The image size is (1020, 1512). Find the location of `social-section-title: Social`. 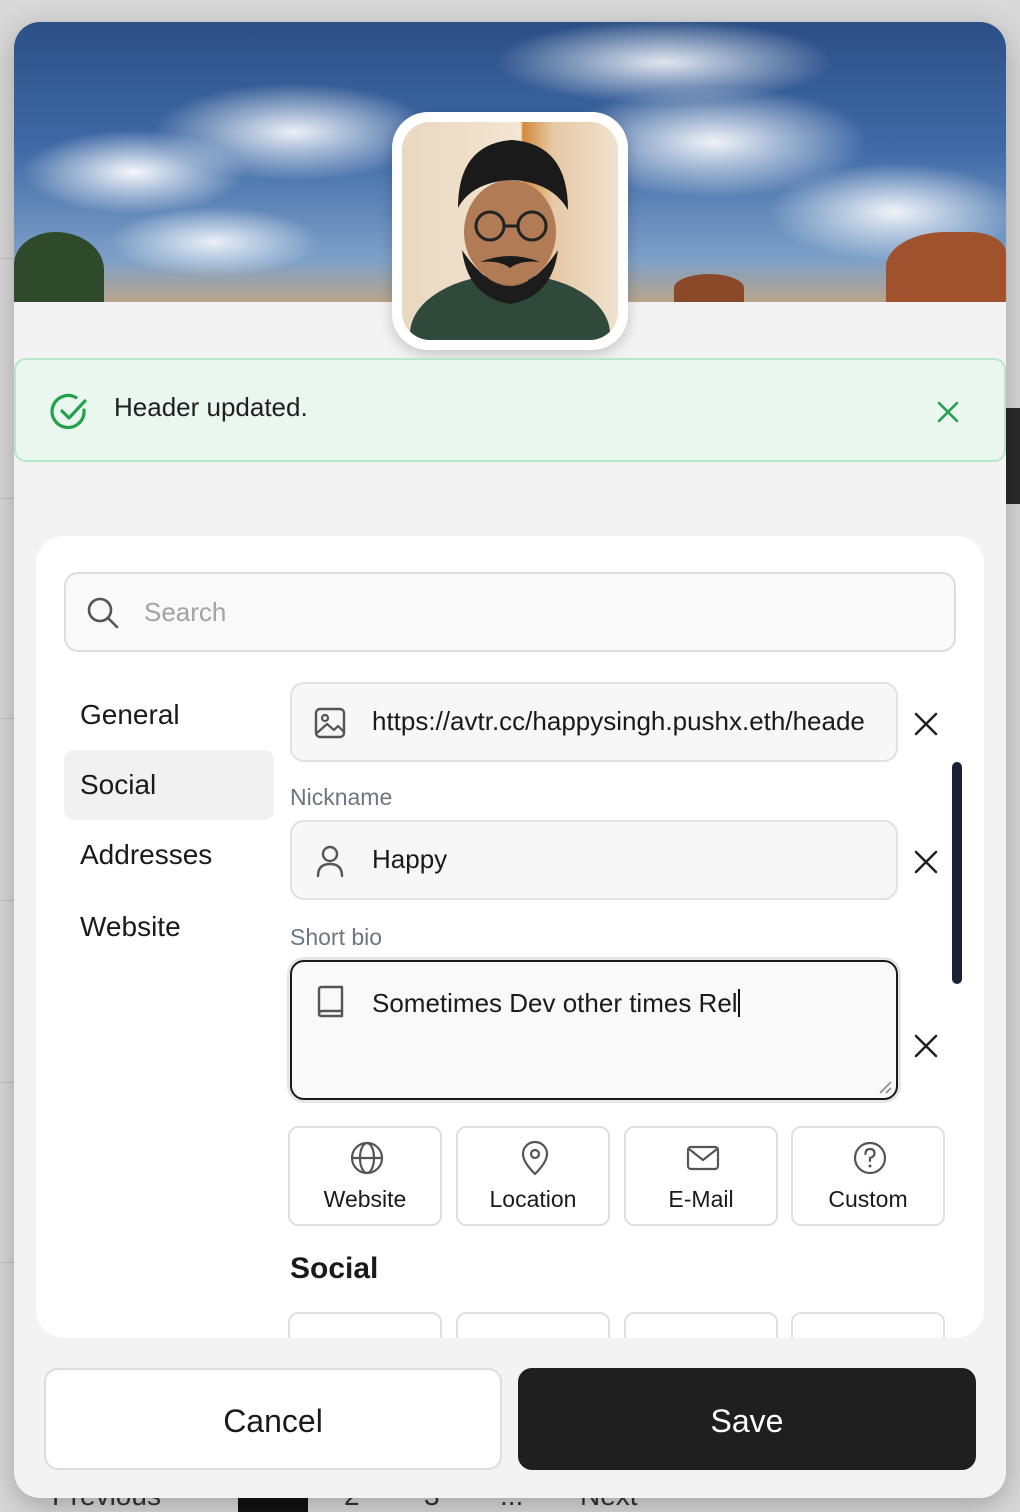

social-section-title: Social is located at coordinates (334, 1268).